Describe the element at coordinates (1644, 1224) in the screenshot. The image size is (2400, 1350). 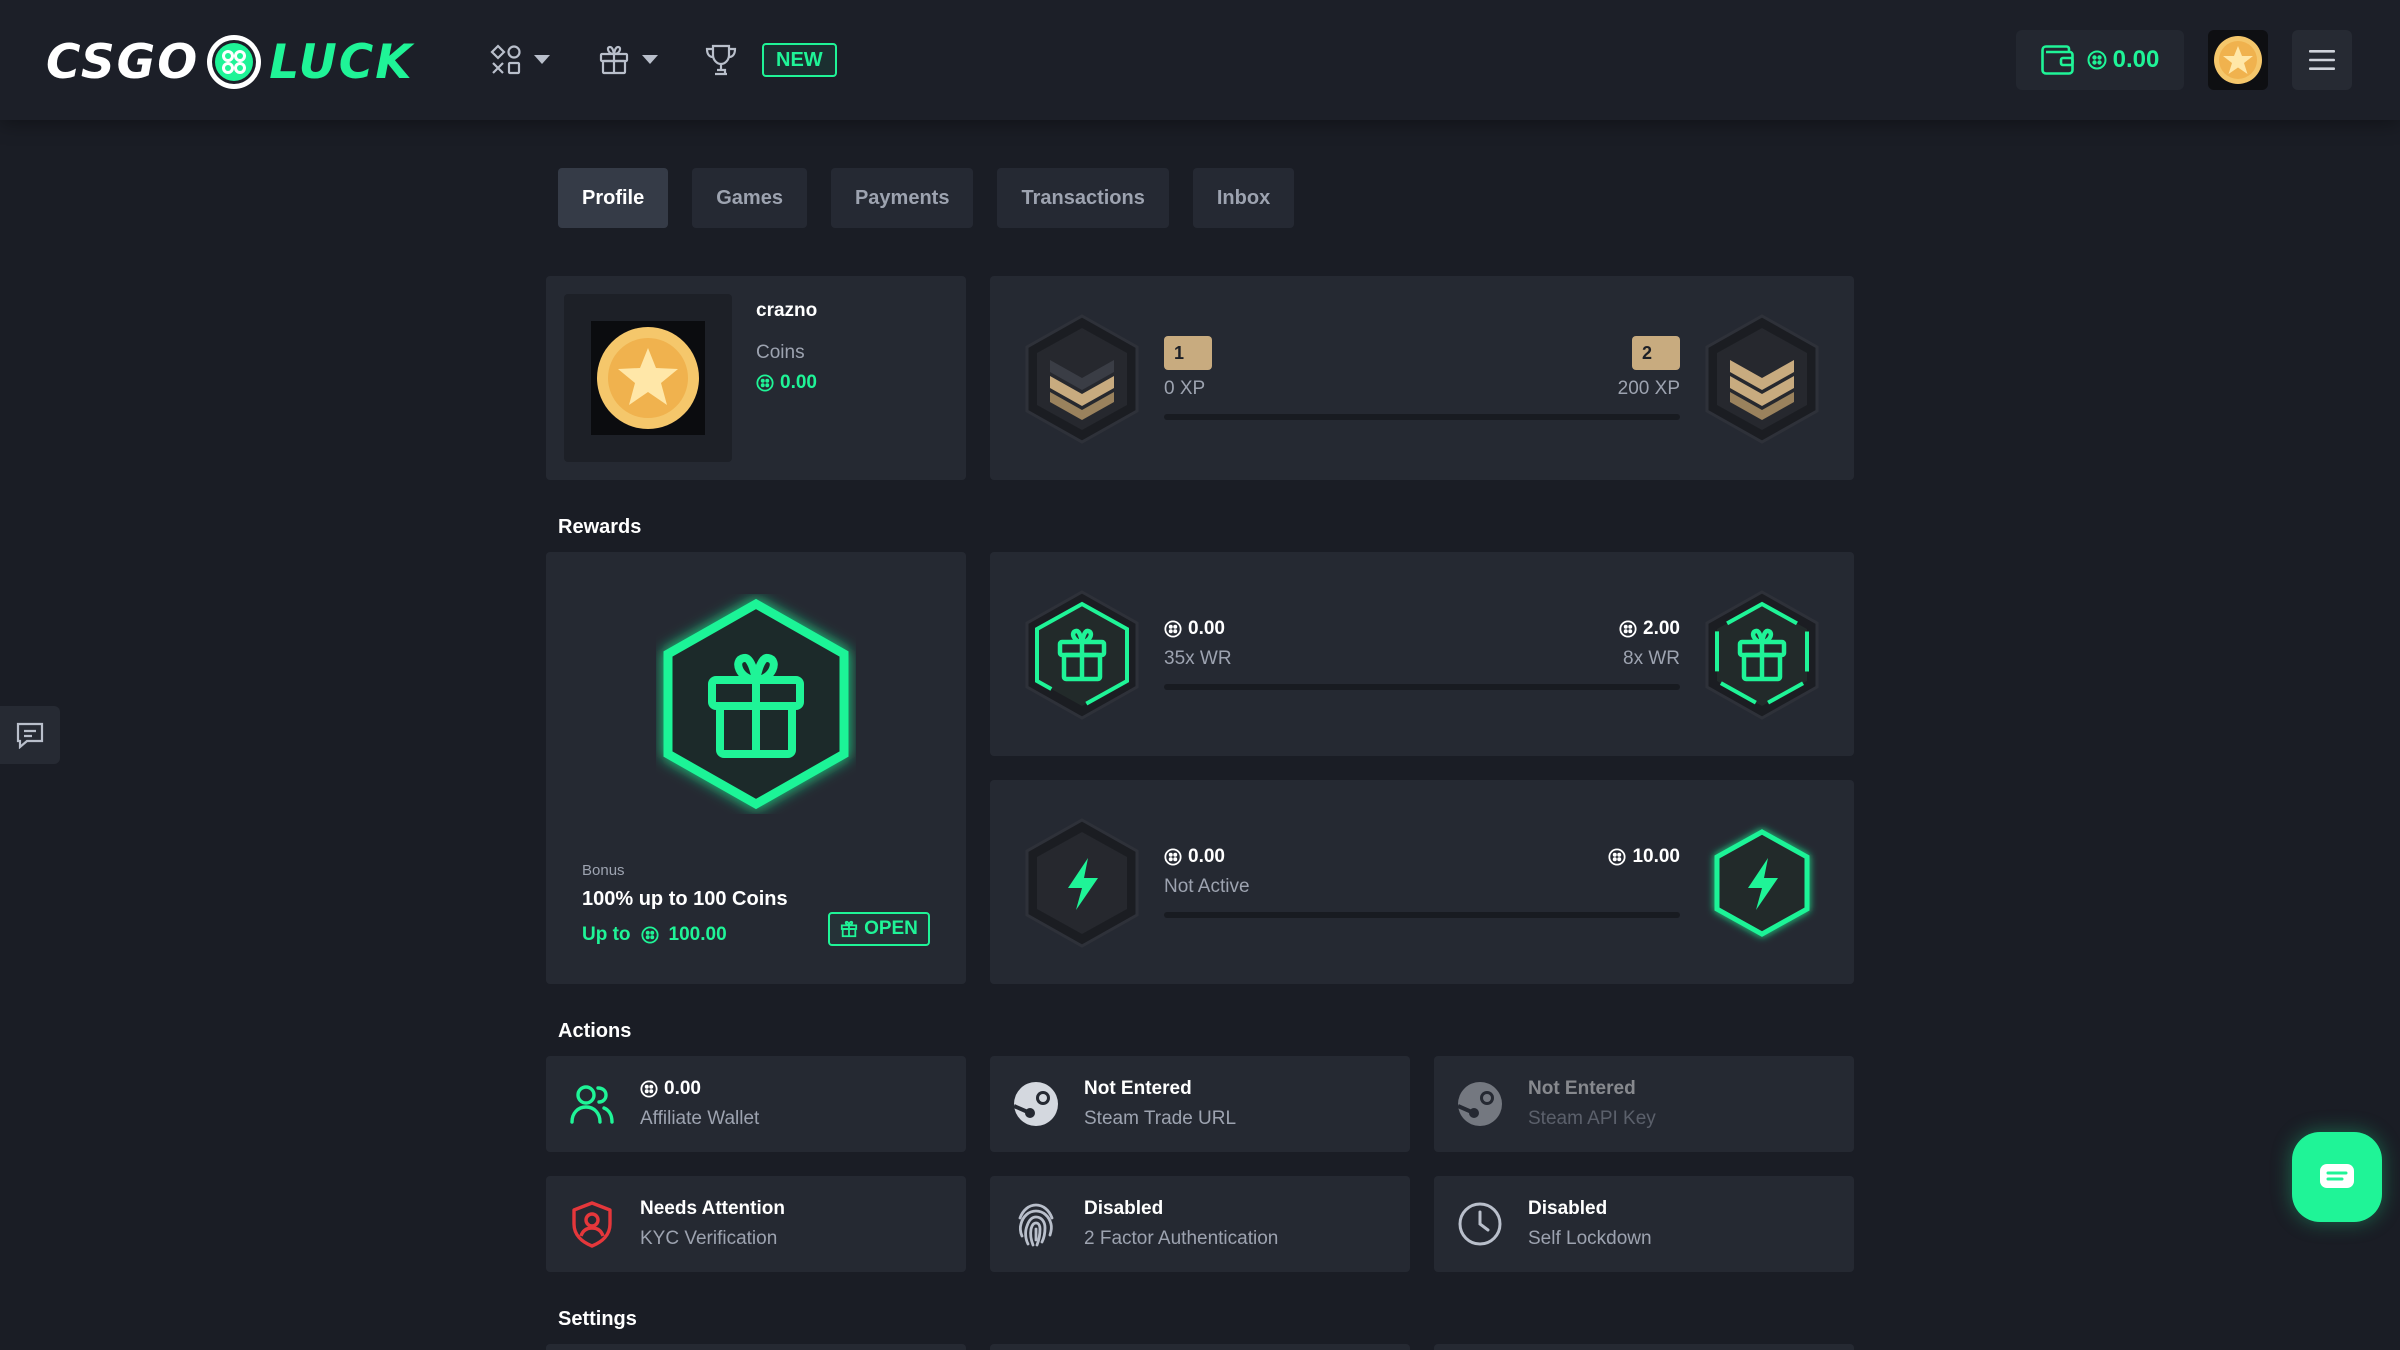
I see `self-lockdown-card: Disabled Self Lockdown` at that location.